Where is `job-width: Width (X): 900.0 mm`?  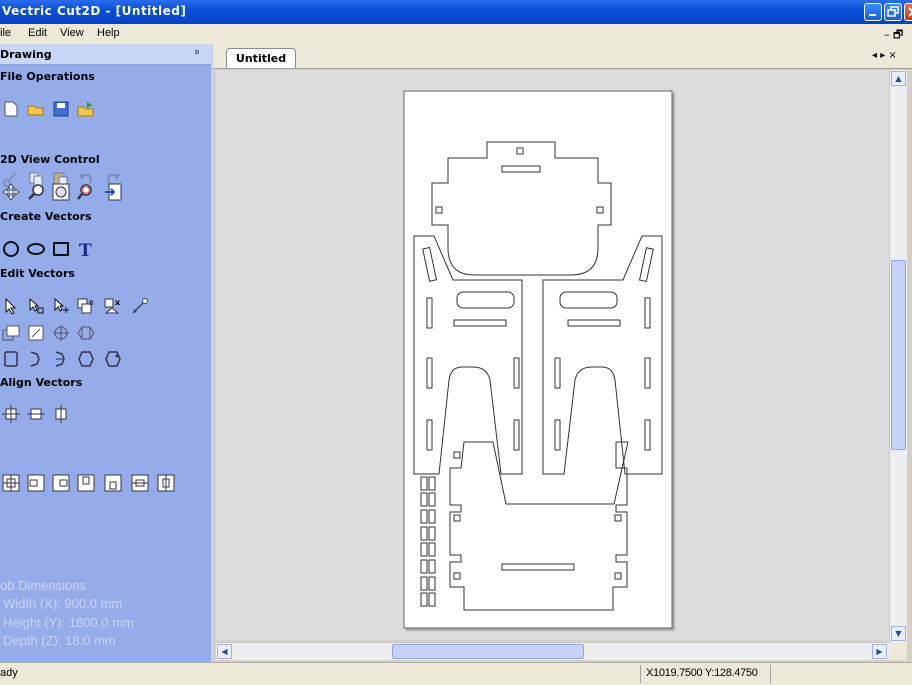
job-width: Width (X): 900.0 mm is located at coordinates (63, 603).